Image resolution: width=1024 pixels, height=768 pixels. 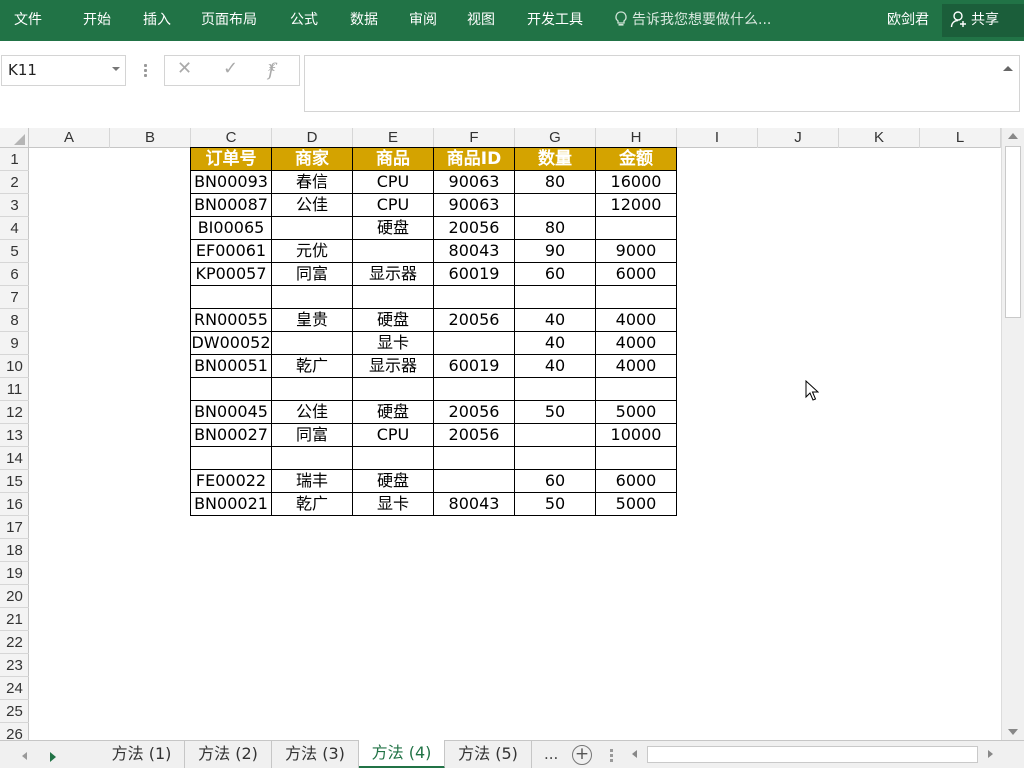 I want to click on sheet-tab-2: 方法 (2), so click(x=228, y=754).